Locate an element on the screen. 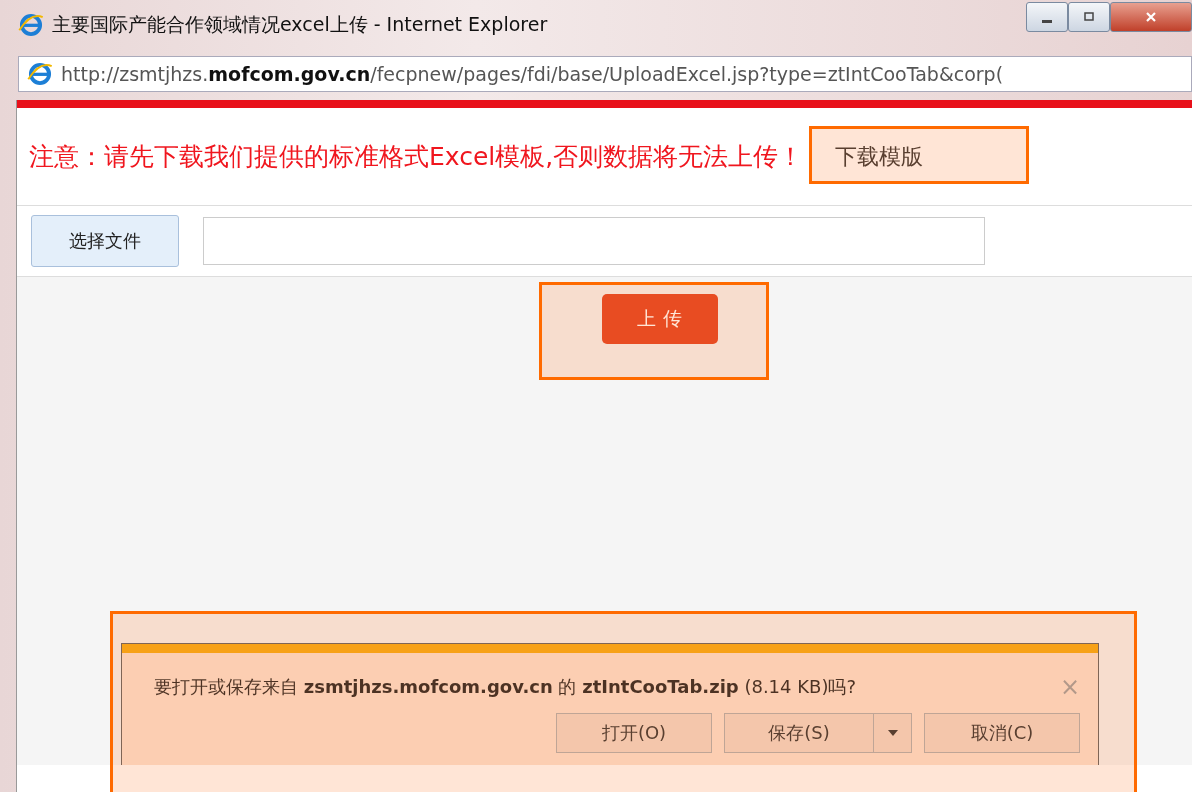 This screenshot has height=792, width=1192. caret-icon is located at coordinates (892, 733).